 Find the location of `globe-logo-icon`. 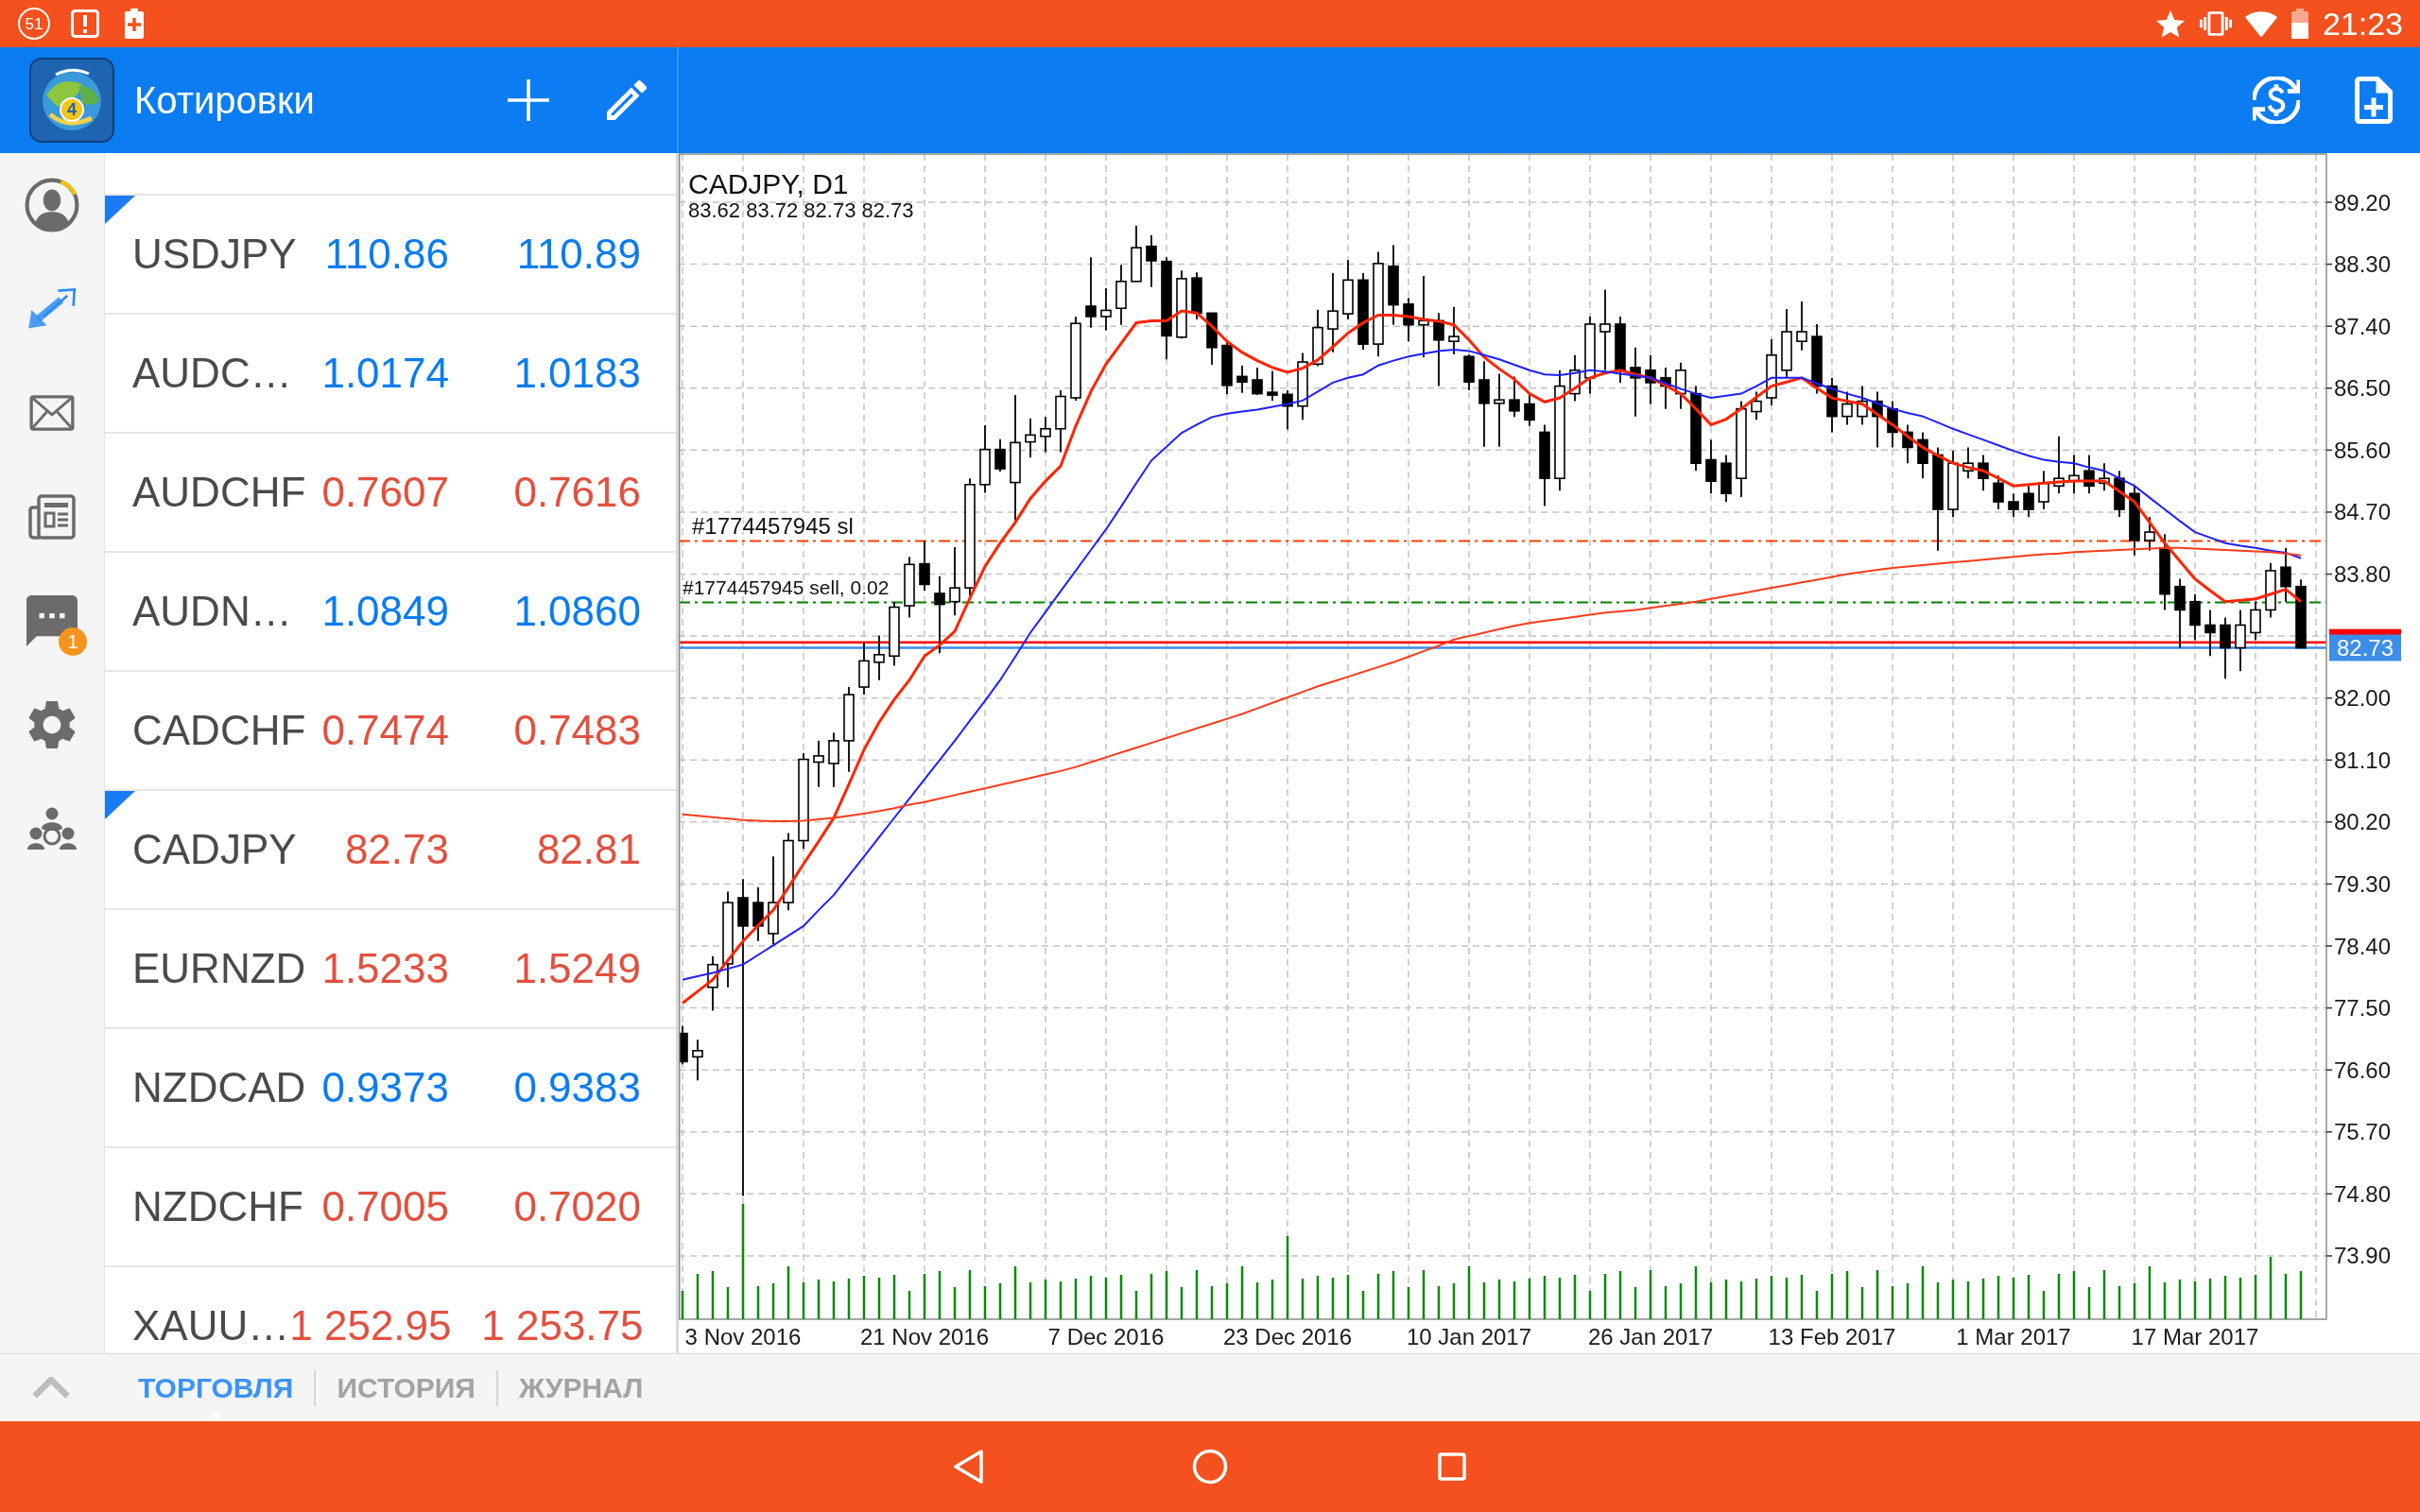

globe-logo-icon is located at coordinates (71, 100).